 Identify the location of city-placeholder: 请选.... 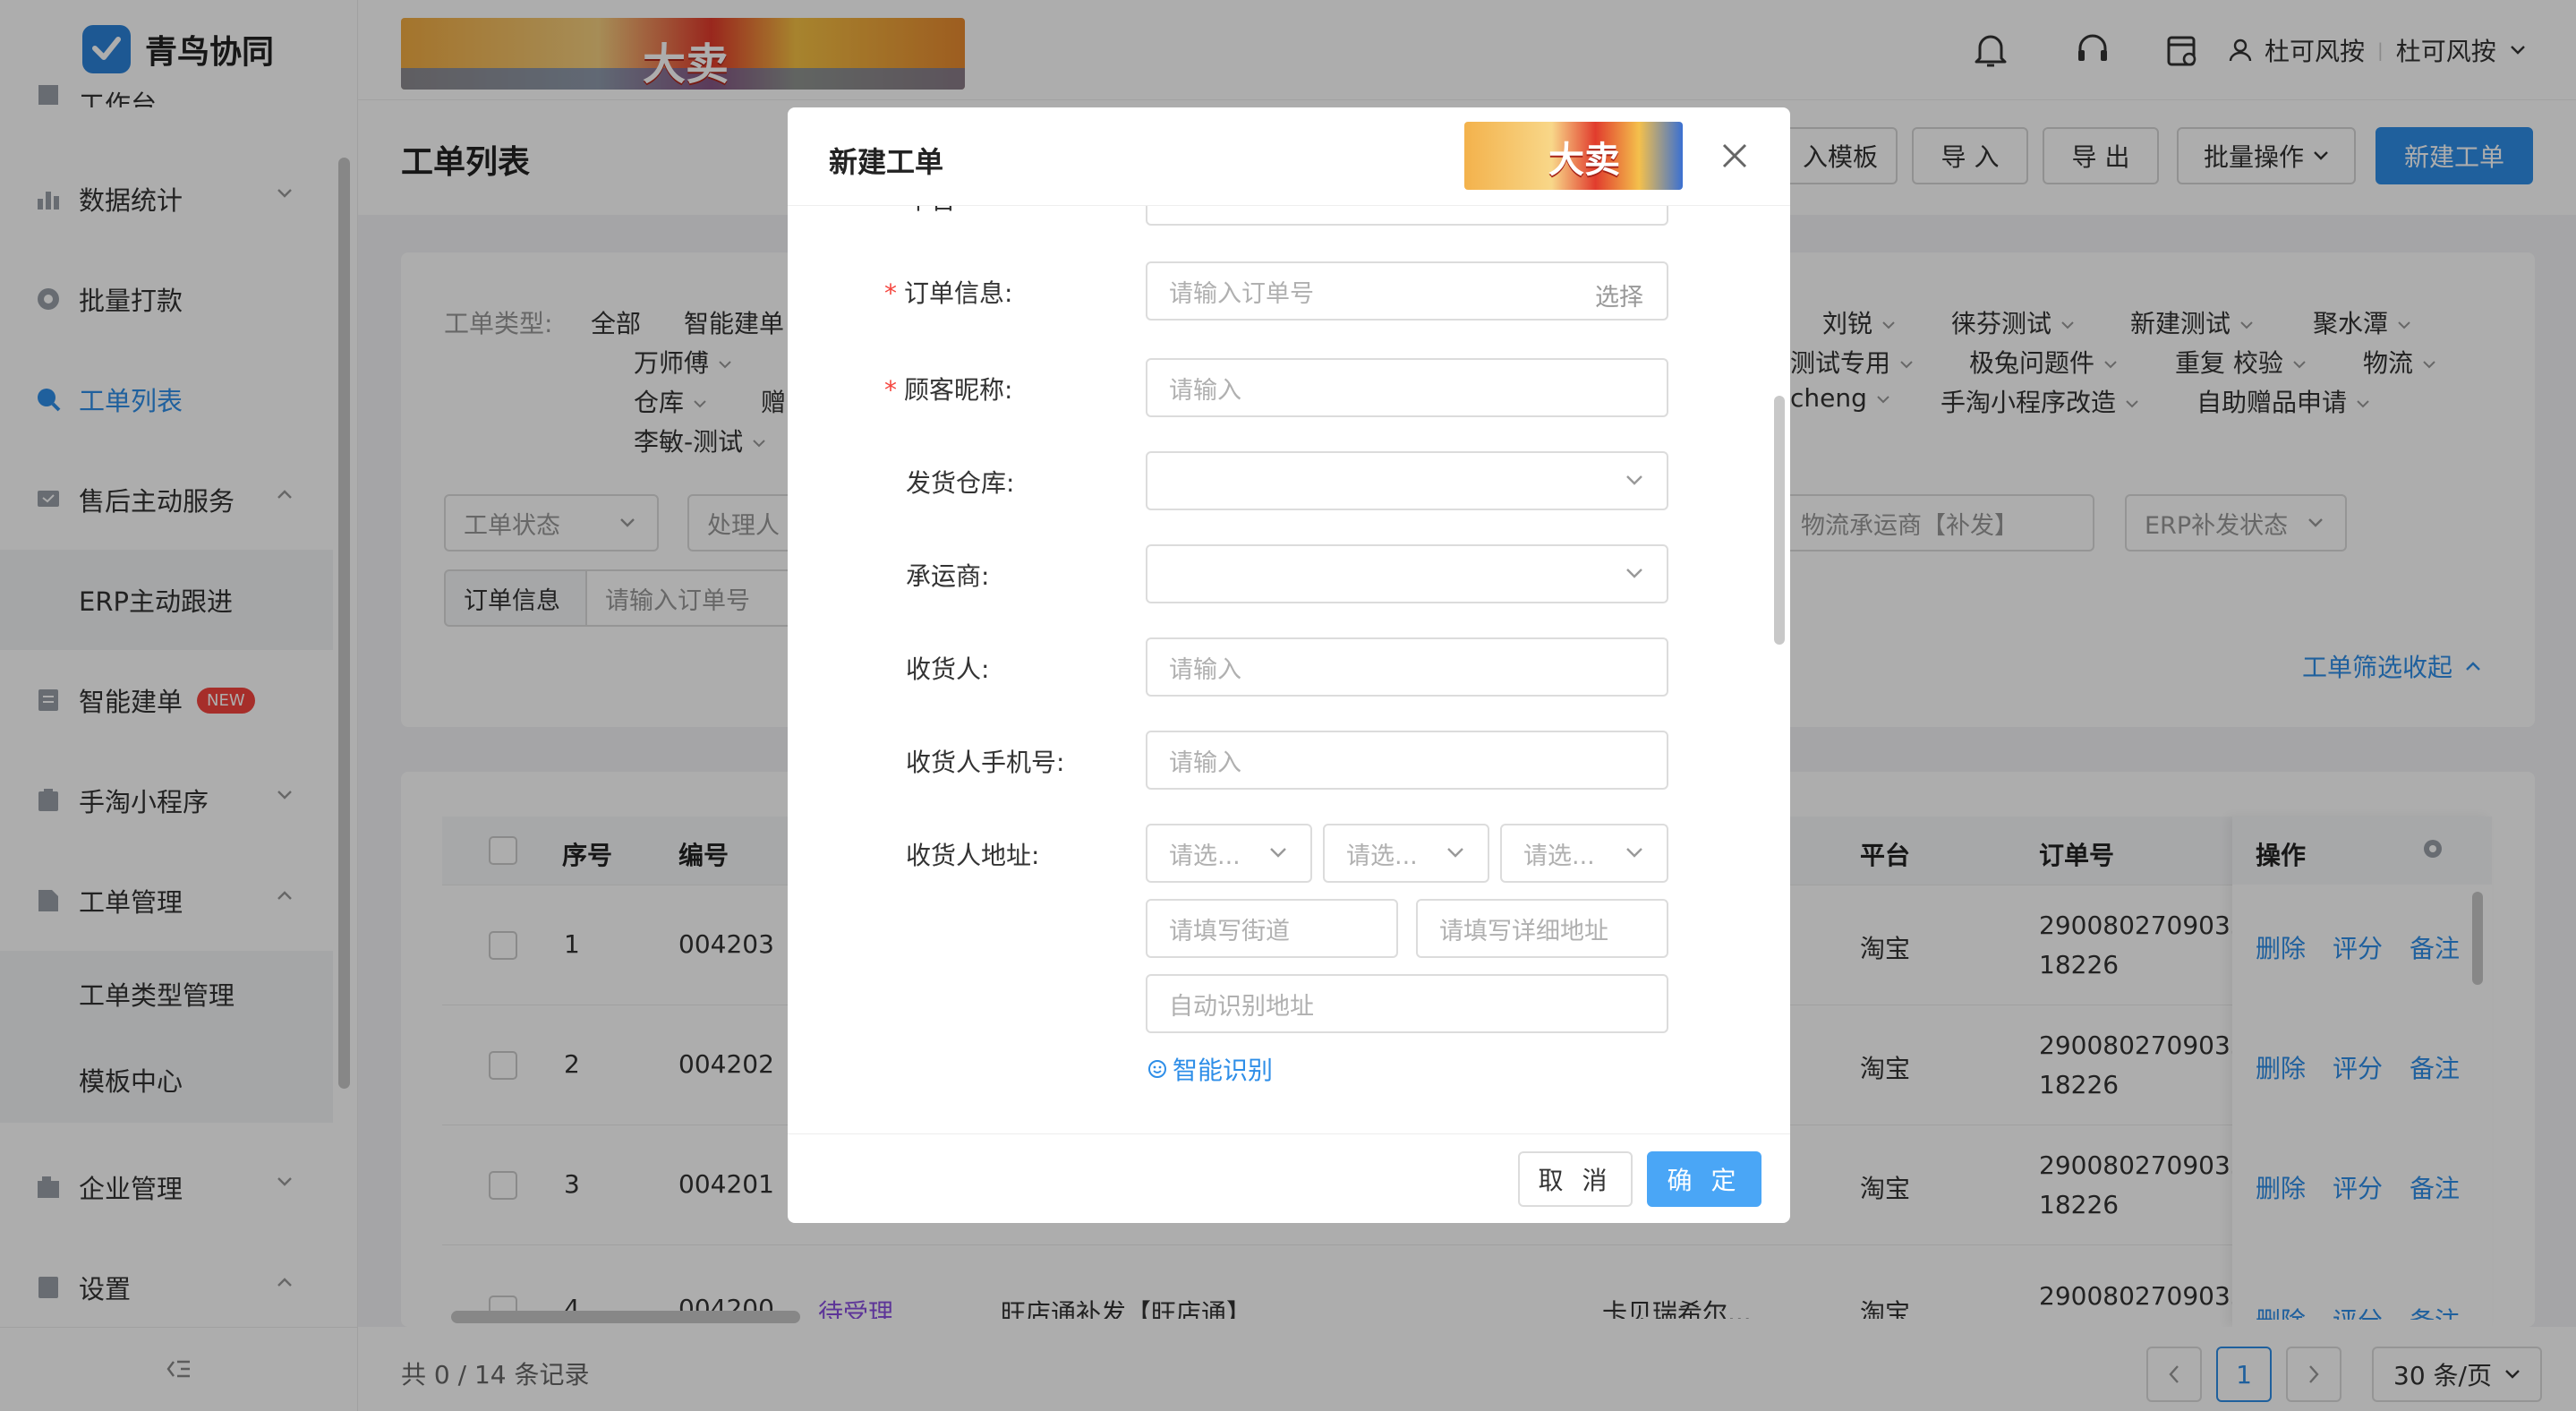
(1382, 856).